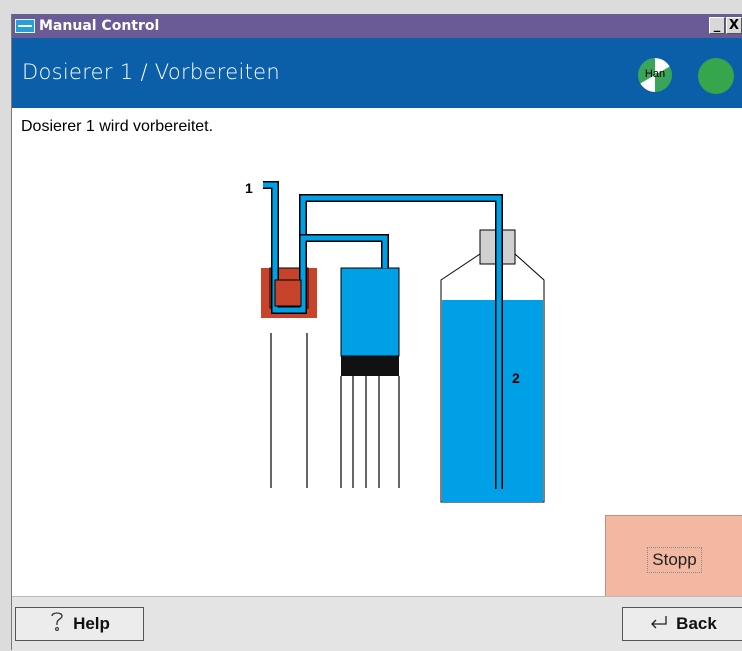 This screenshot has width=742, height=651. What do you see at coordinates (716, 76) in the screenshot?
I see `status-indicator-icon` at bounding box center [716, 76].